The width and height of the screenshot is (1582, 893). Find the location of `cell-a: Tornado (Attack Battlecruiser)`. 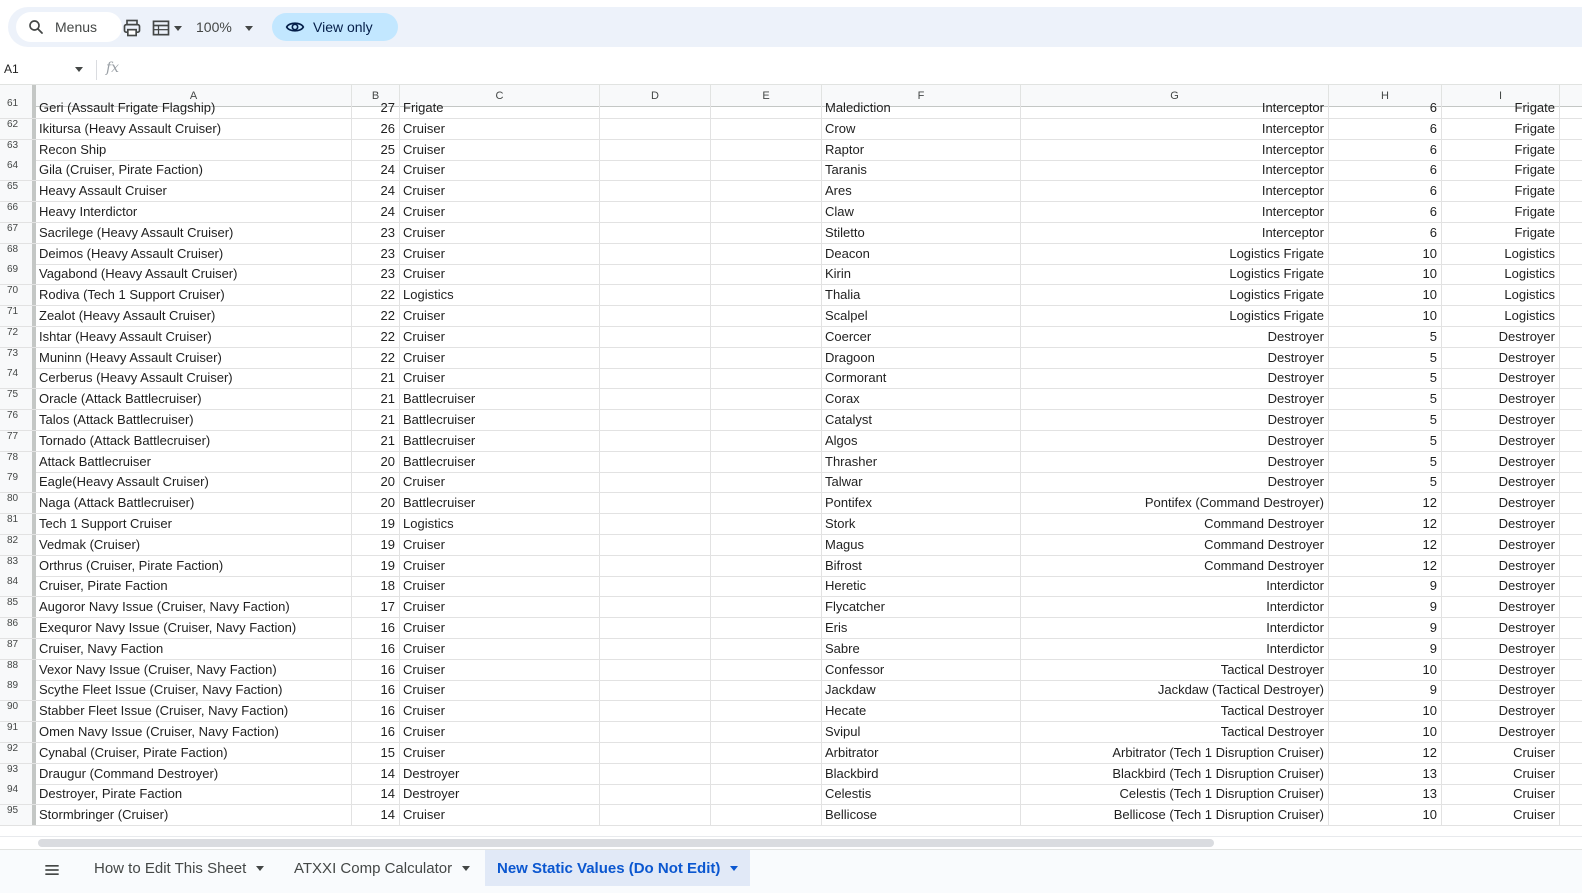

cell-a: Tornado (Attack Battlecruiser) is located at coordinates (194, 440).